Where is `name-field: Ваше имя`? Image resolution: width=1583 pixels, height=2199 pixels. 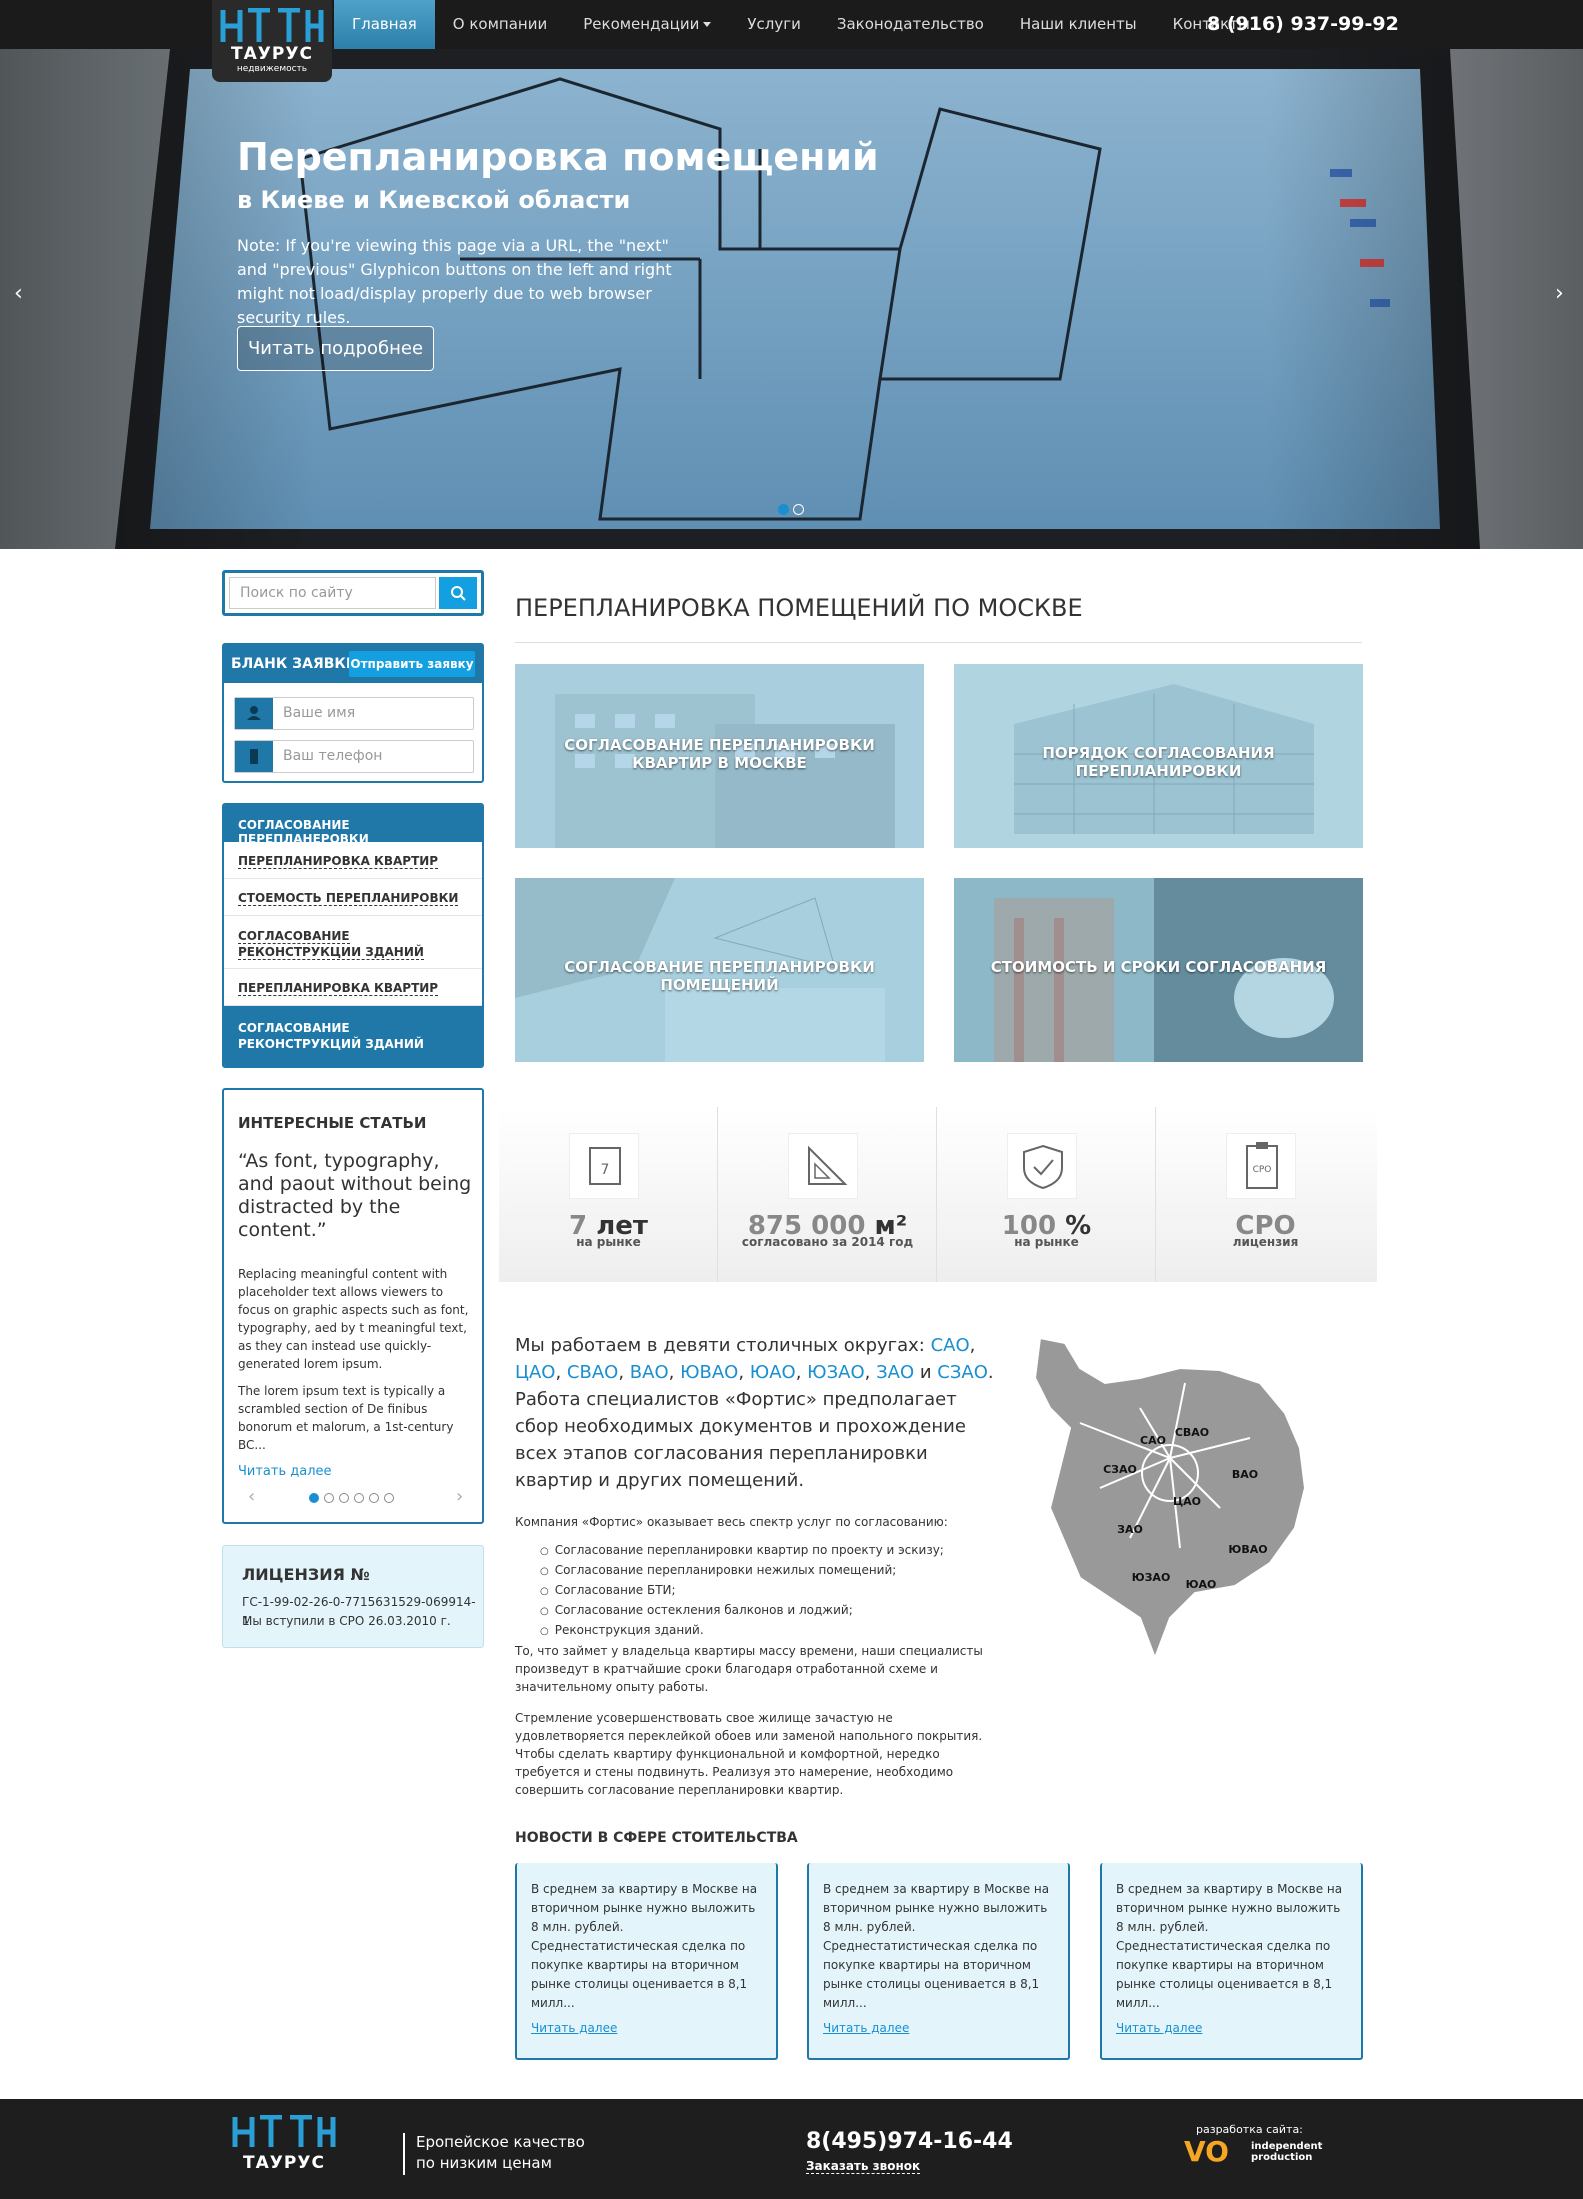
name-field: Ваше имя is located at coordinates (354, 713).